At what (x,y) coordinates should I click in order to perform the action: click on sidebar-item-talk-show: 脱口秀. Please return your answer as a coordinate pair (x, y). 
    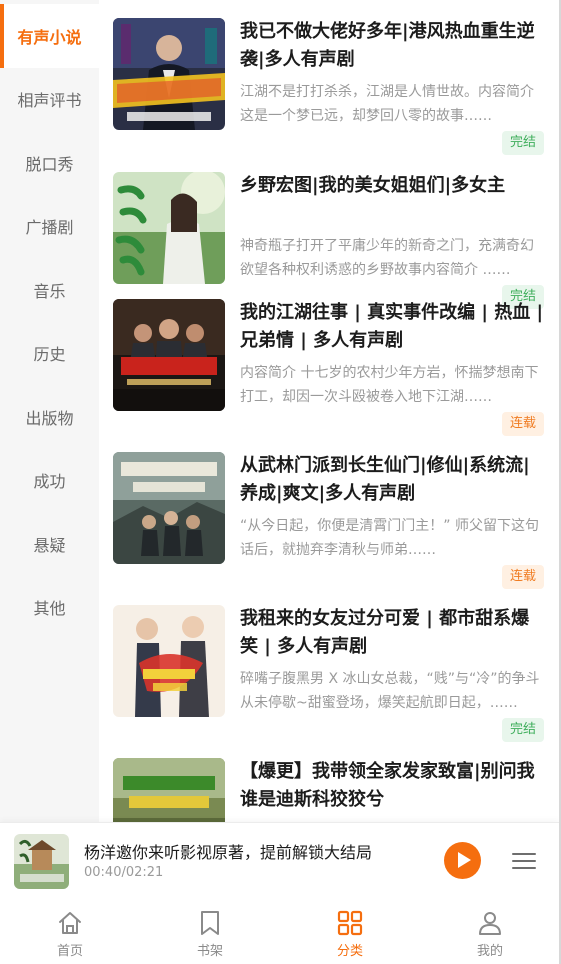
    Looking at the image, I should click on (49, 163).